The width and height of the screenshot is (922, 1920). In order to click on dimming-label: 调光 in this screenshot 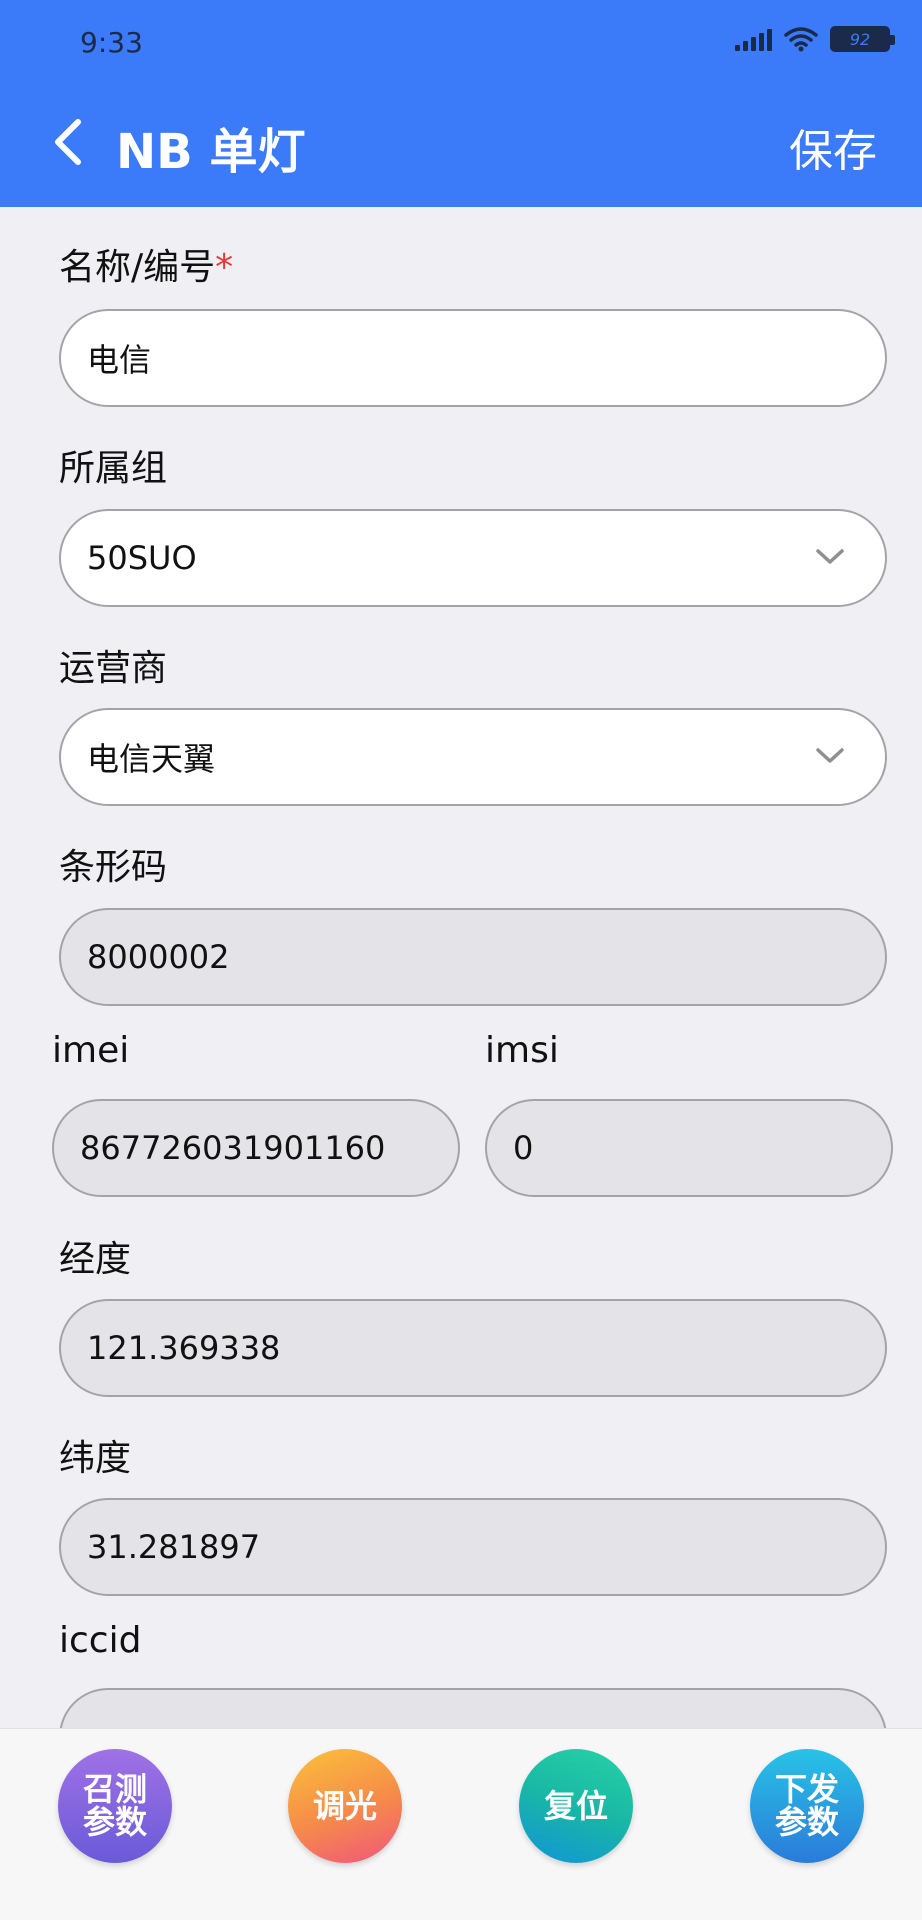, I will do `click(344, 1805)`.